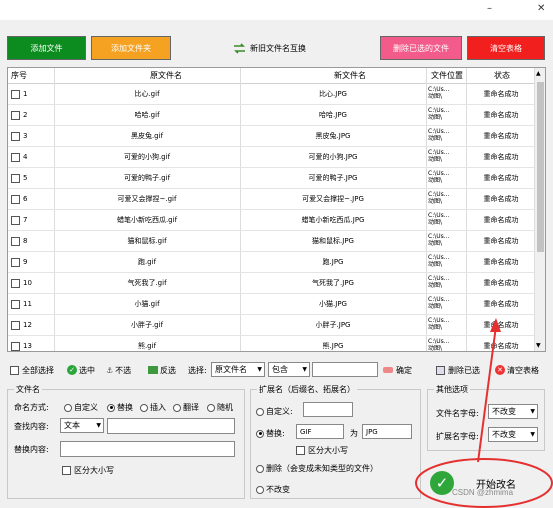 This screenshot has height=508, width=553. Describe the element at coordinates (25, 241) in the screenshot. I see `row-number: 8` at that location.